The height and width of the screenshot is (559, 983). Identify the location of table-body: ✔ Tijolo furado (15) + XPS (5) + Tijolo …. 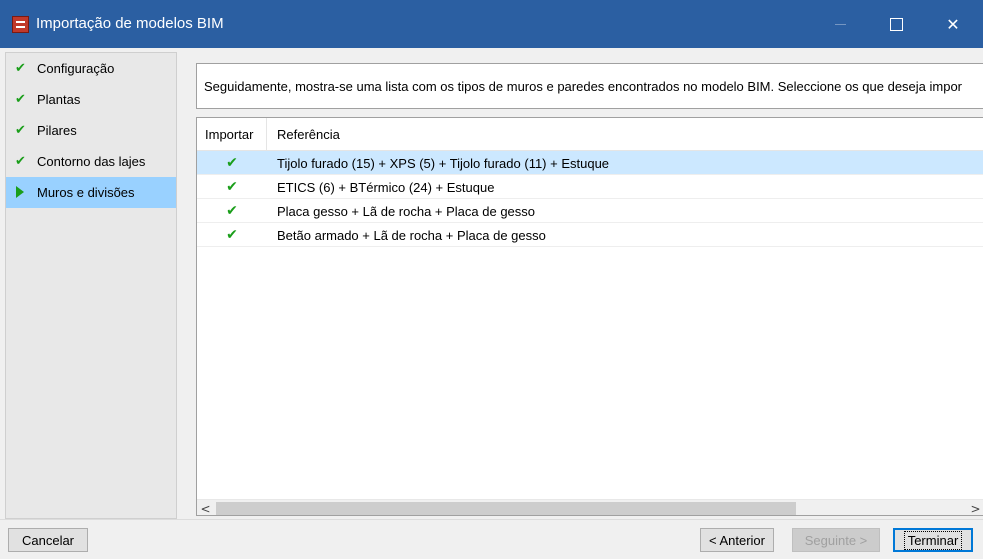
(590, 199).